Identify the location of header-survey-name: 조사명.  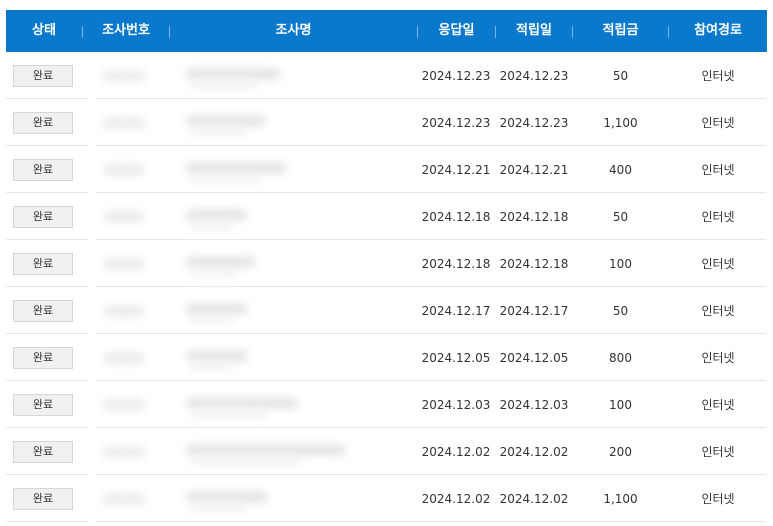
(293, 30).